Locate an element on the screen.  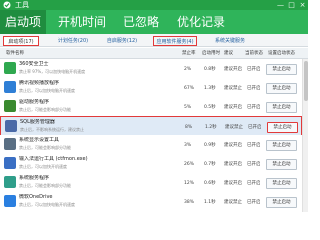
scrollbar-thumb is located at coordinates (306, 81).